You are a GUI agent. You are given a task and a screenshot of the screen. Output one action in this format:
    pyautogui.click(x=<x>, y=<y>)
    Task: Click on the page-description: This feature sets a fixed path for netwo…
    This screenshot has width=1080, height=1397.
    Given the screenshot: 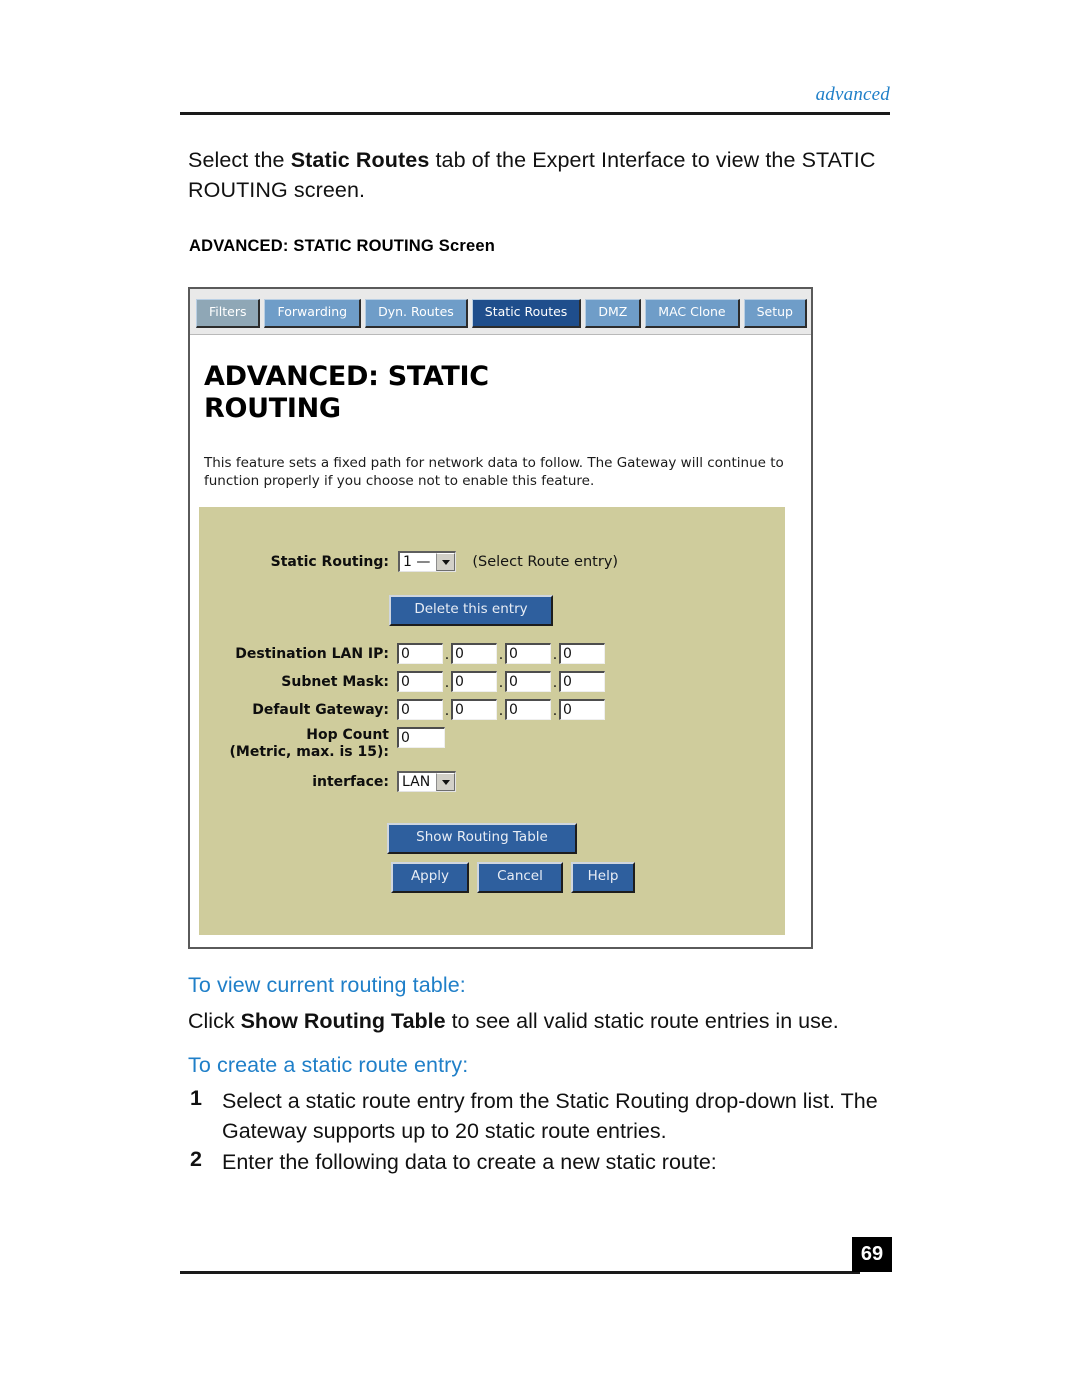 What is the action you would take?
    pyautogui.click(x=494, y=472)
    